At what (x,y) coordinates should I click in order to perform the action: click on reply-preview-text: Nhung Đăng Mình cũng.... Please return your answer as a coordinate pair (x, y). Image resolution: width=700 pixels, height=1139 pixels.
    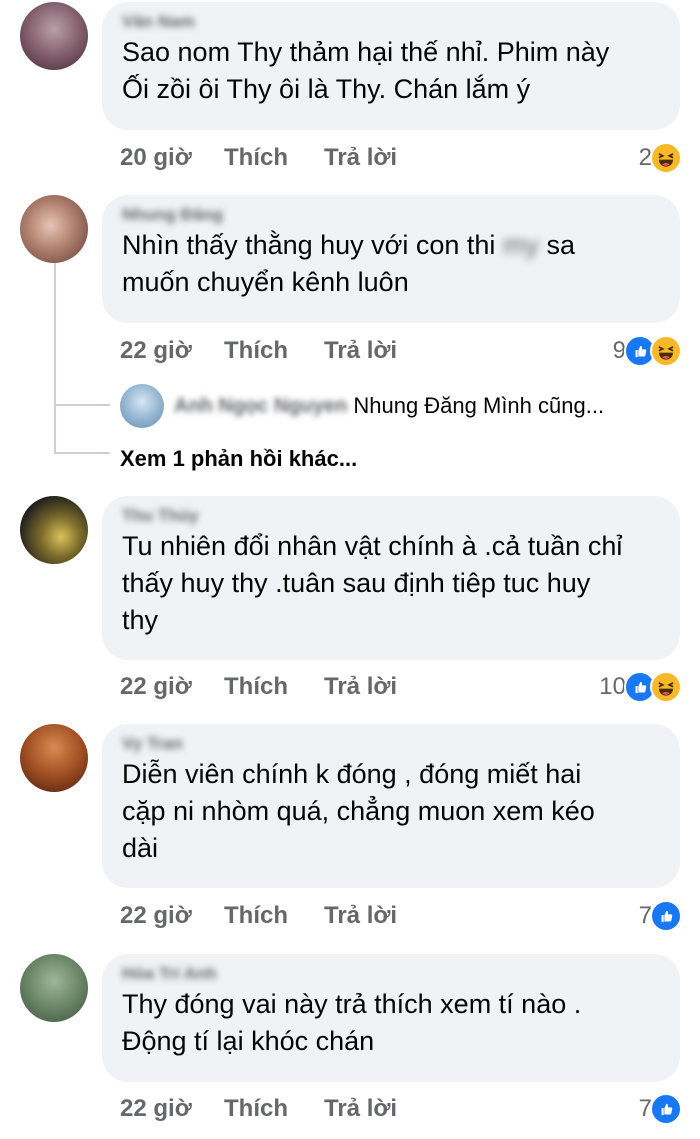
    Looking at the image, I should click on (479, 405).